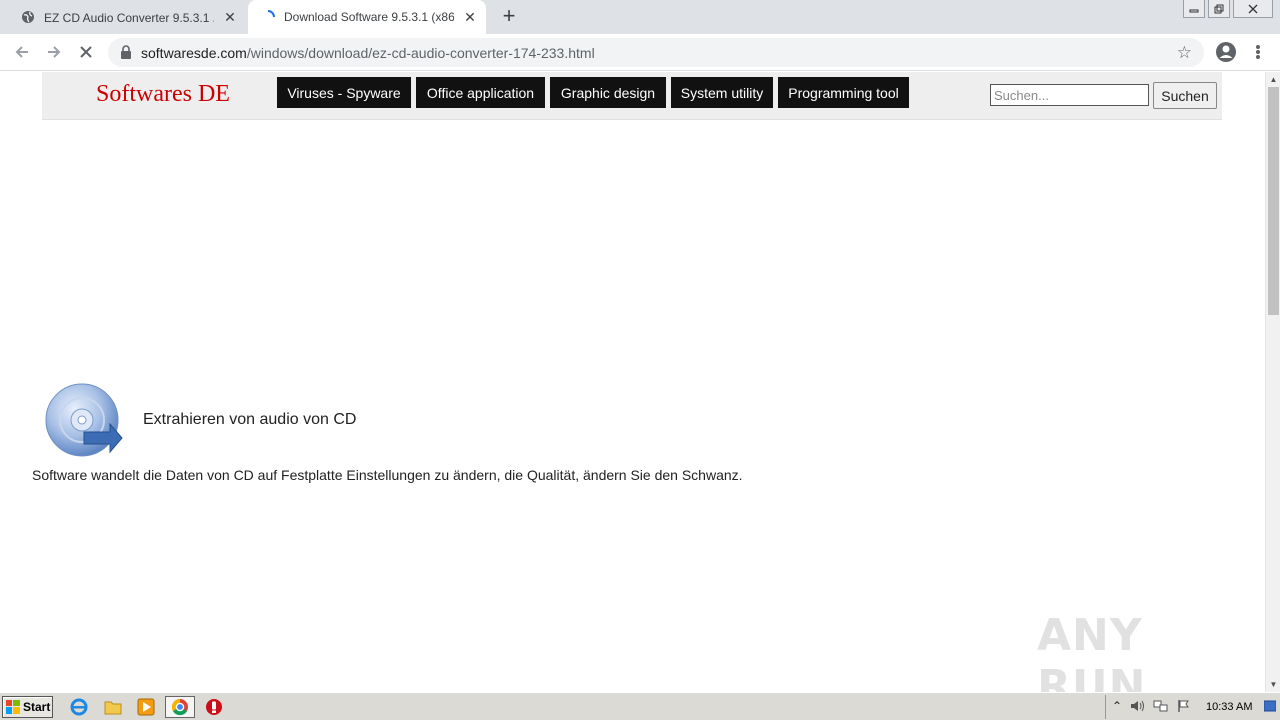  I want to click on url-host: softwaresde.com, so click(194, 53).